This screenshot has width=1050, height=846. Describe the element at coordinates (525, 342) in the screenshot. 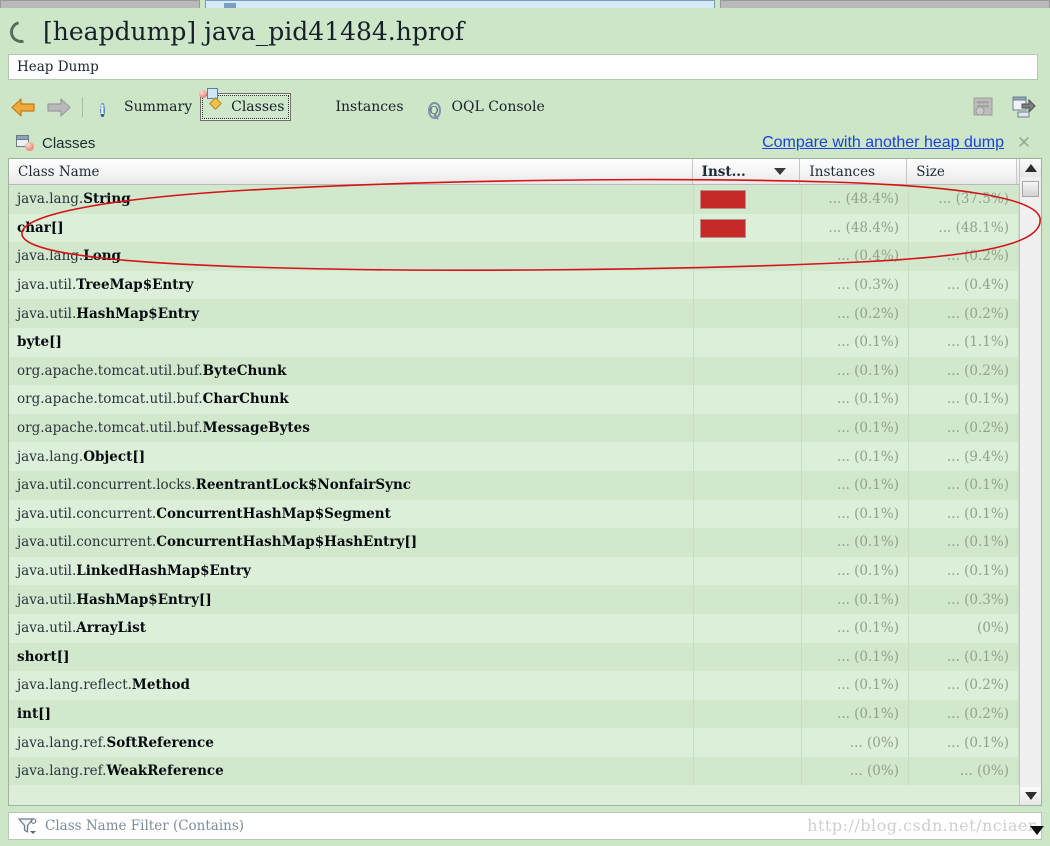

I see `table-row: byte[] ... (0.1%)... (1.1%)` at that location.